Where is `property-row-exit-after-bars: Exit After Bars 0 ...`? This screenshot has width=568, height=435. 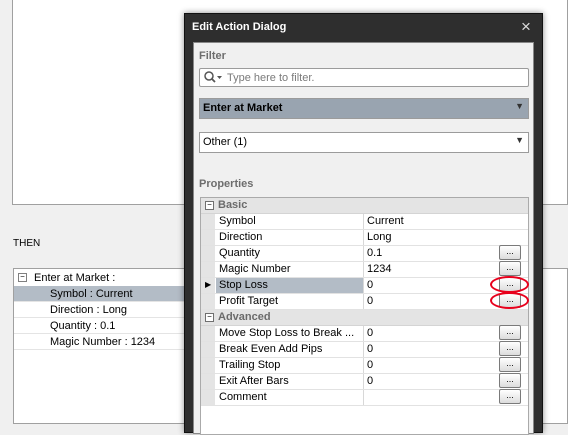
property-row-exit-after-bars: Exit After Bars 0 ... is located at coordinates (364, 381).